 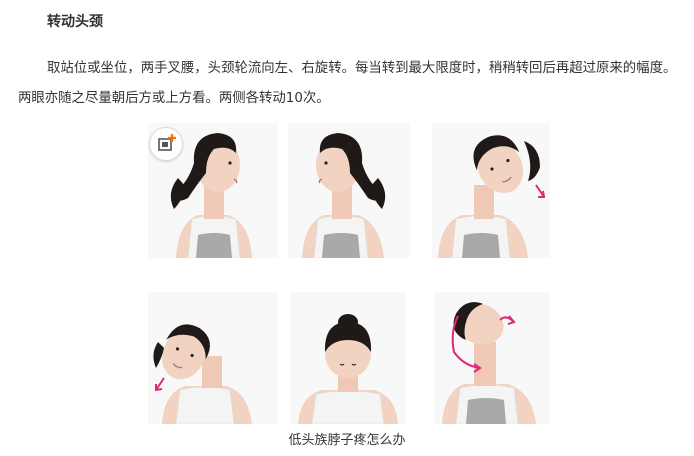 I want to click on add-image-button, so click(x=166, y=144).